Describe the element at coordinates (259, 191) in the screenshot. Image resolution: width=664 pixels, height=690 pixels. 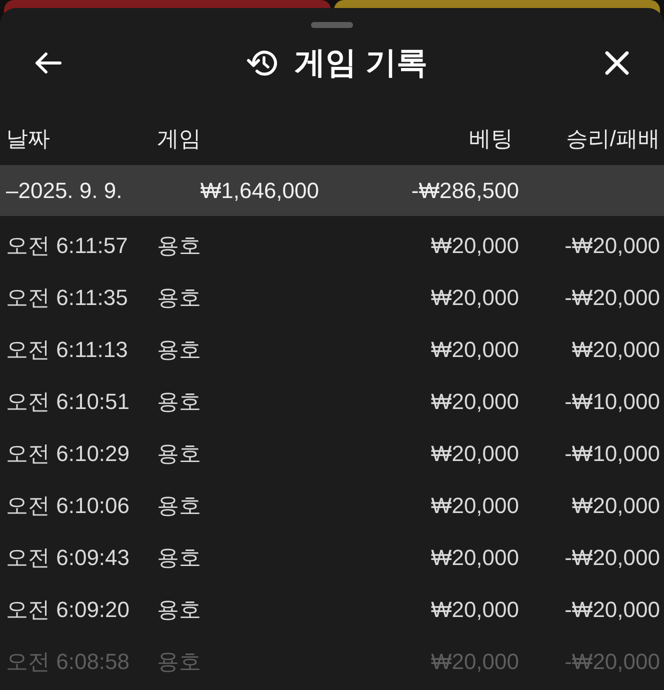
I see `total-bet-amount: ₩1,646,000` at that location.